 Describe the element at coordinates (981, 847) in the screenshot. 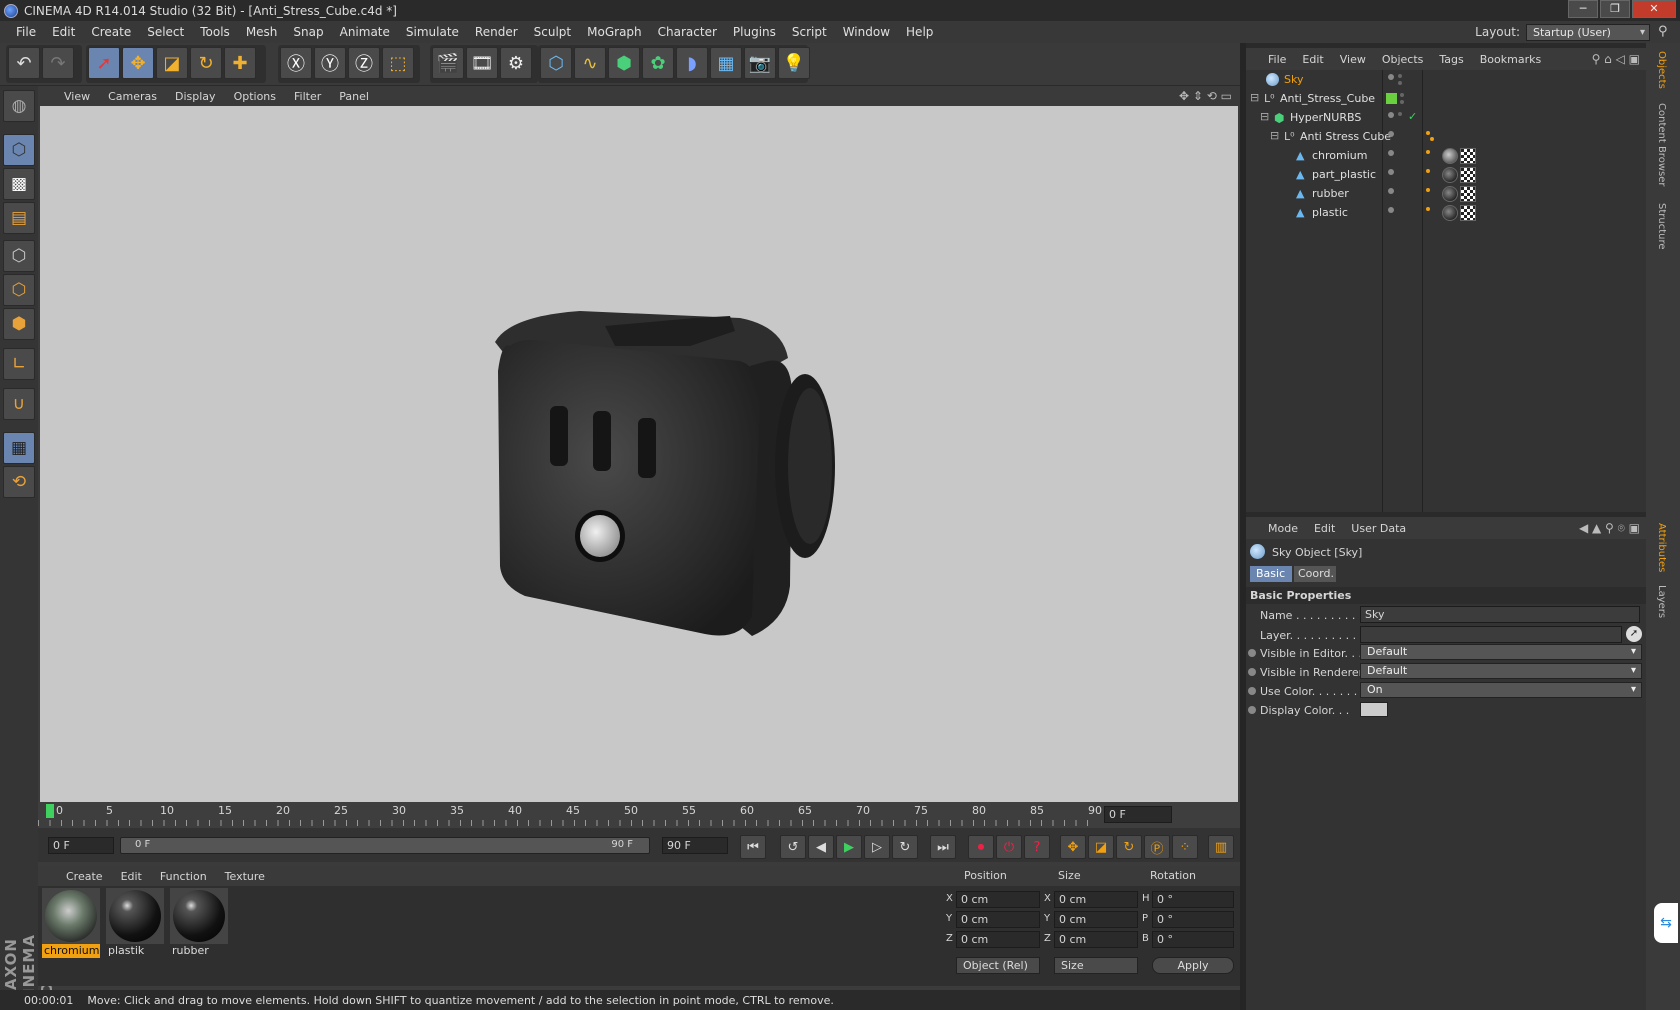

I see `record-active-icon: ⏺` at that location.